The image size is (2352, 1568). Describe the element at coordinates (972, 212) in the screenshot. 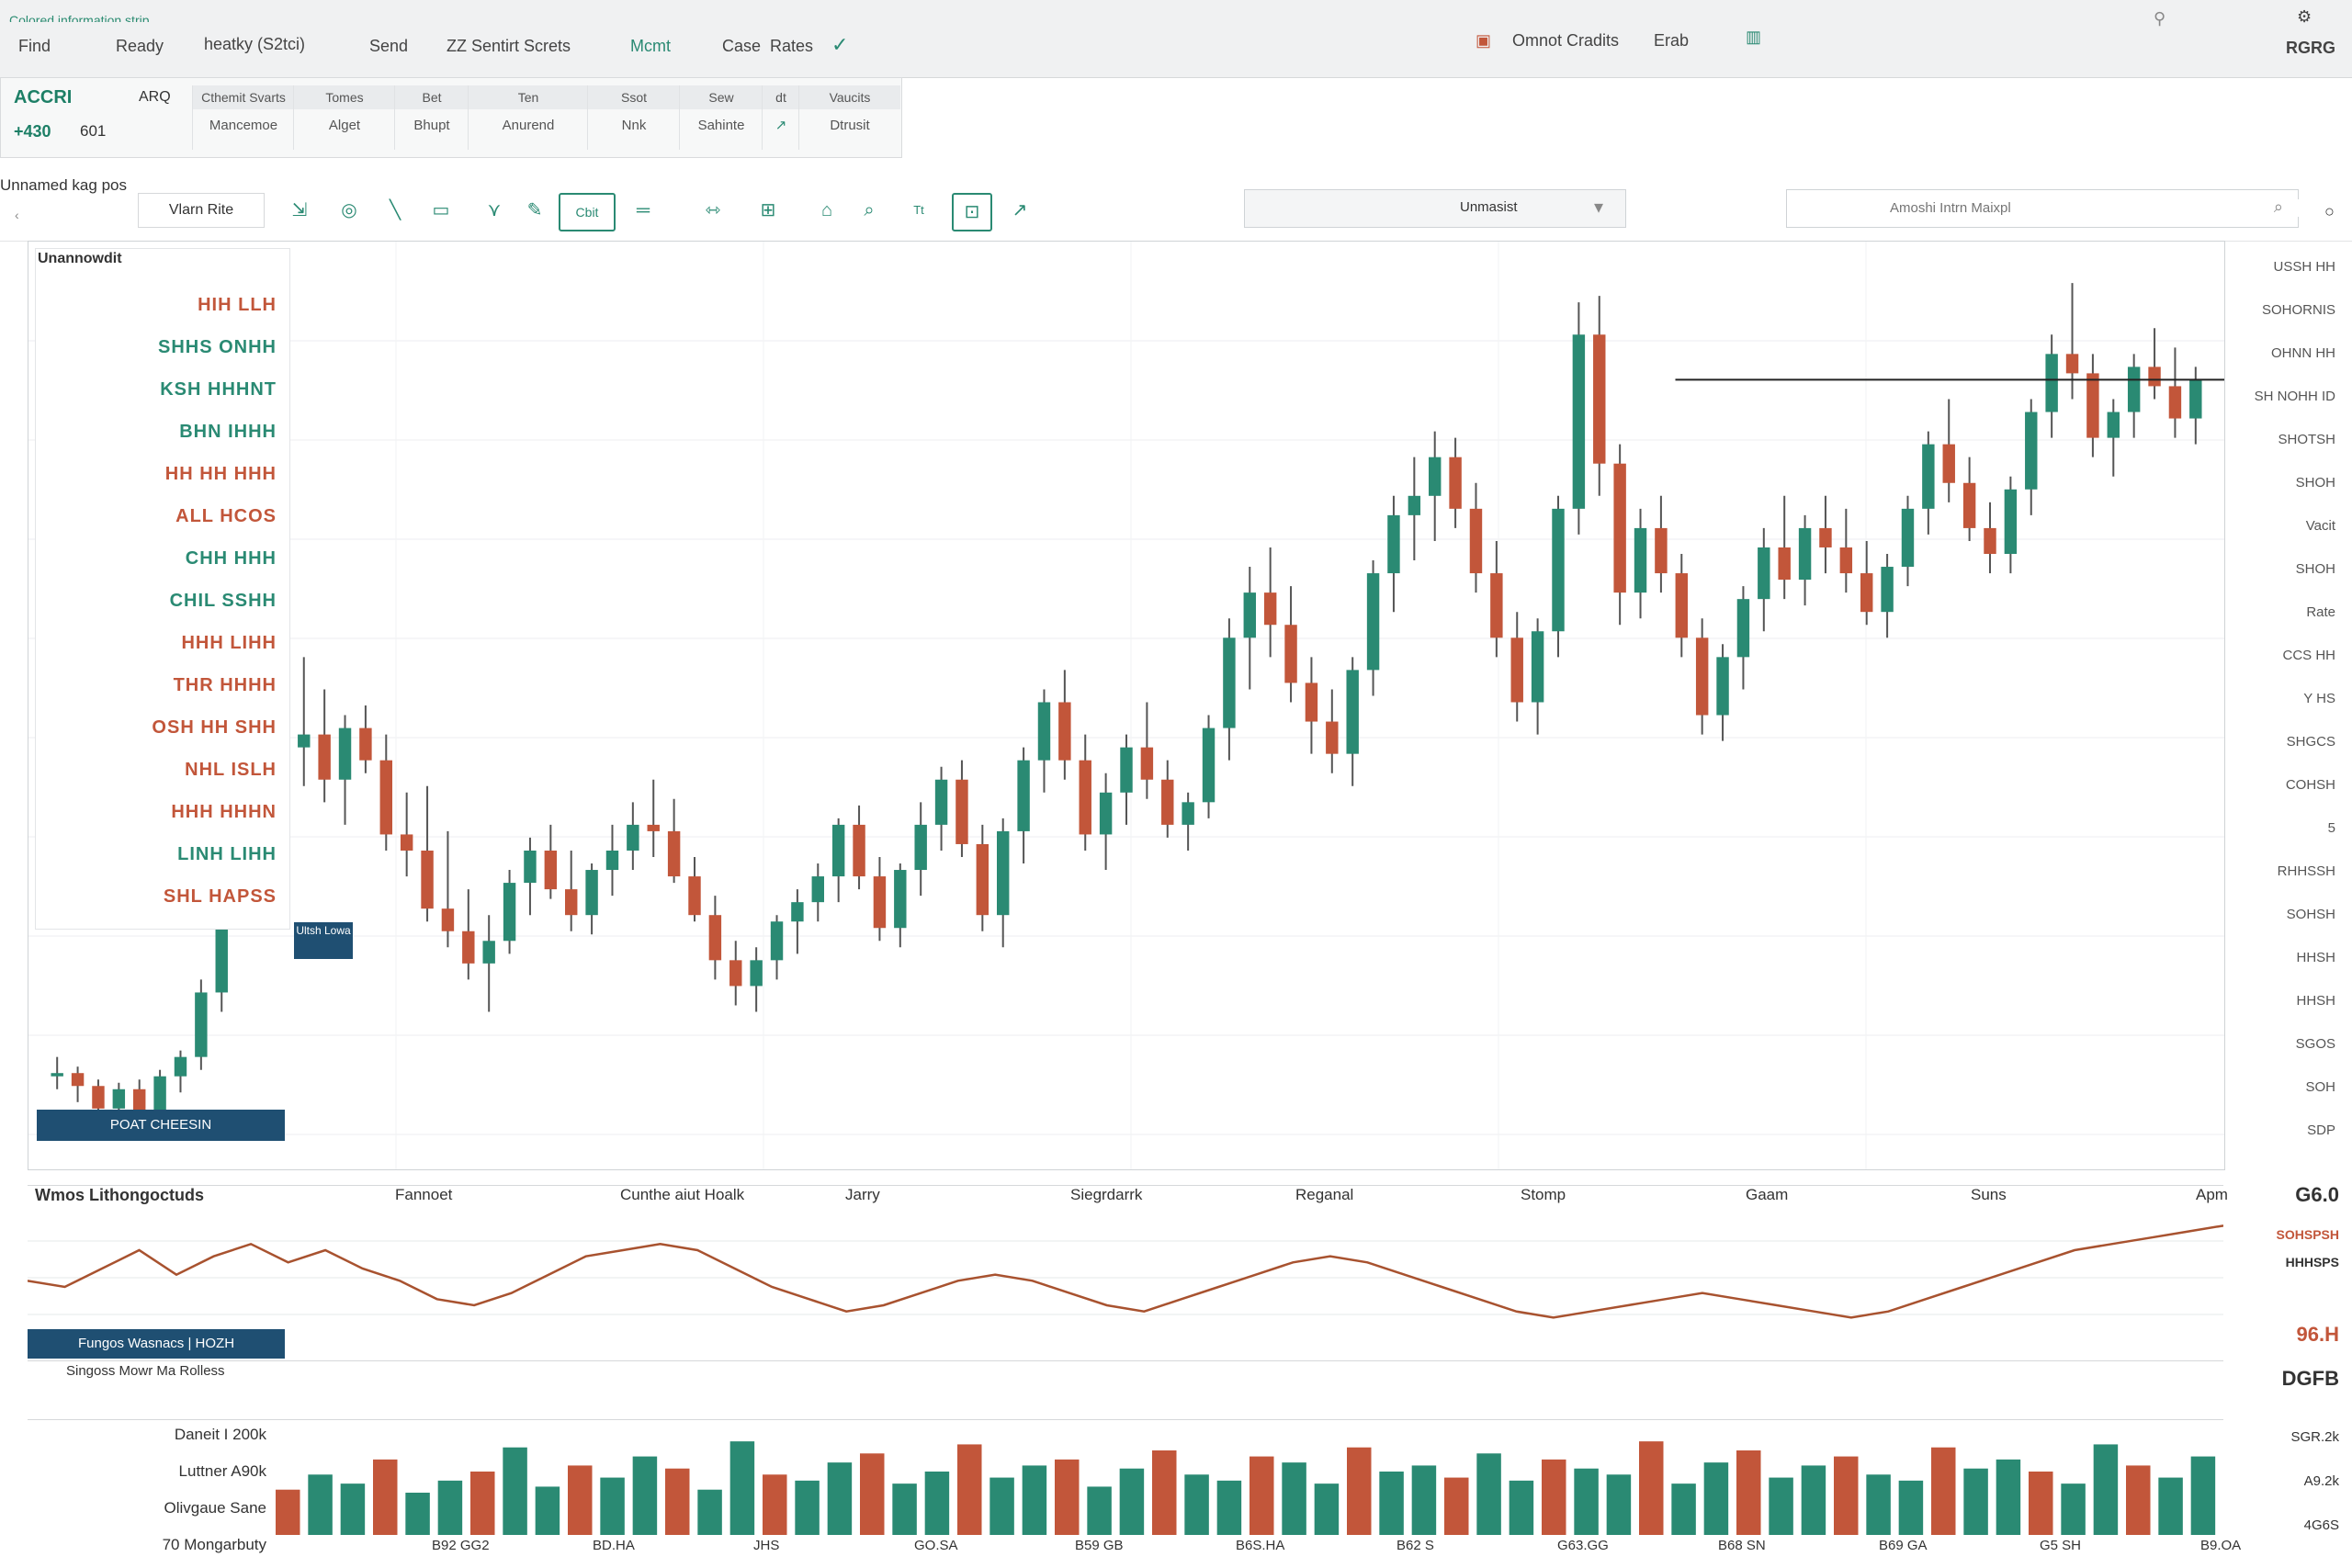

I see `lock-icon: ⊡` at that location.